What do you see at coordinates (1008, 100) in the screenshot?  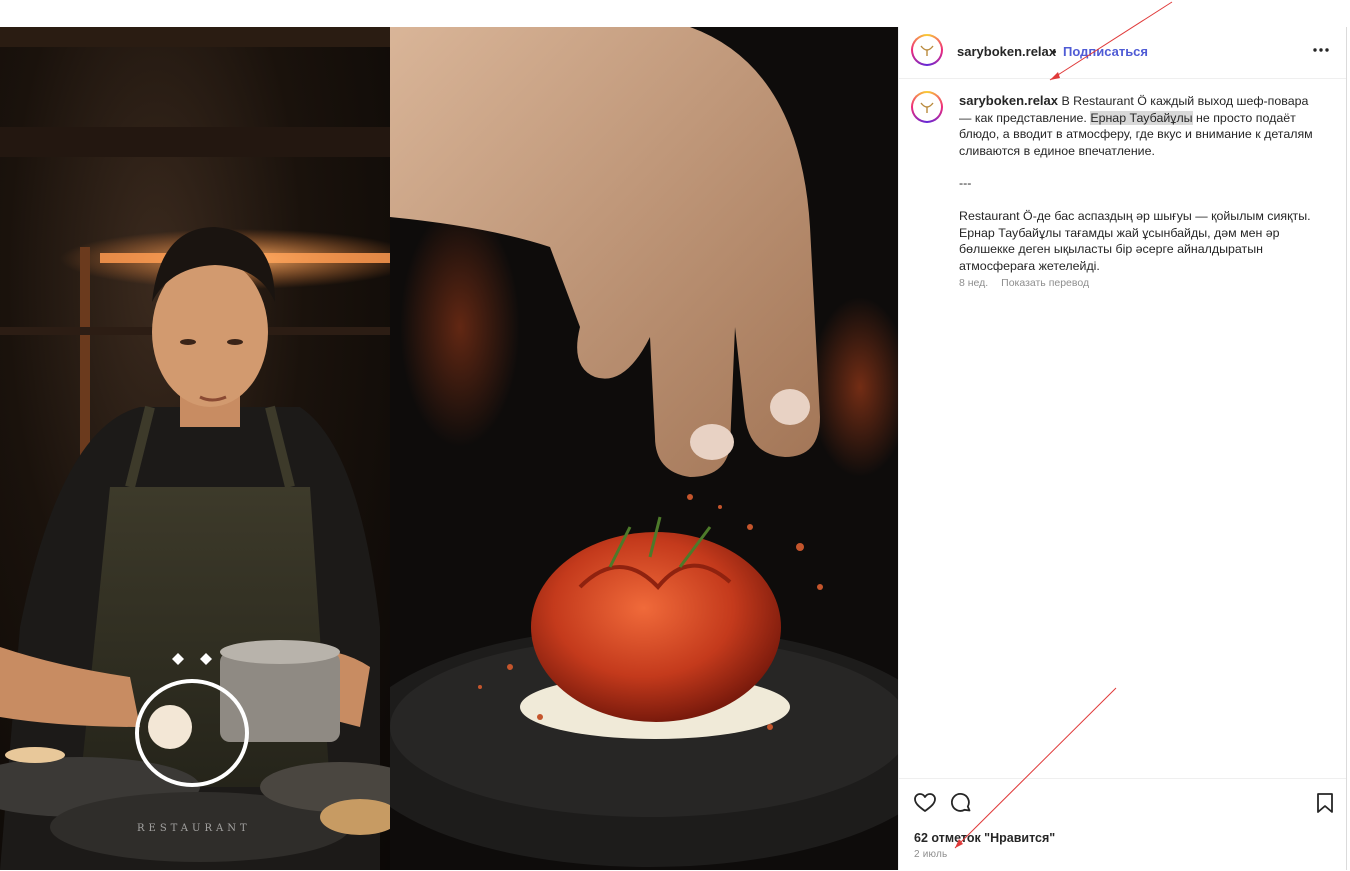 I see `caption-username: saryboken.relax` at bounding box center [1008, 100].